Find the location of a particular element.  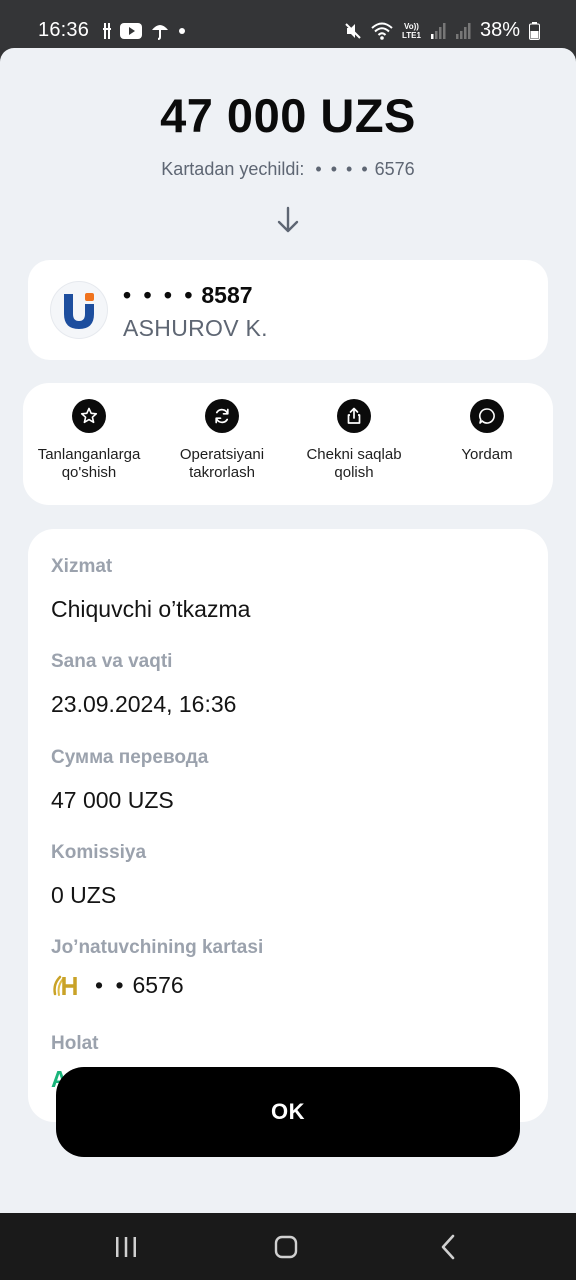

help-button: Yordam is located at coordinates (487, 431).